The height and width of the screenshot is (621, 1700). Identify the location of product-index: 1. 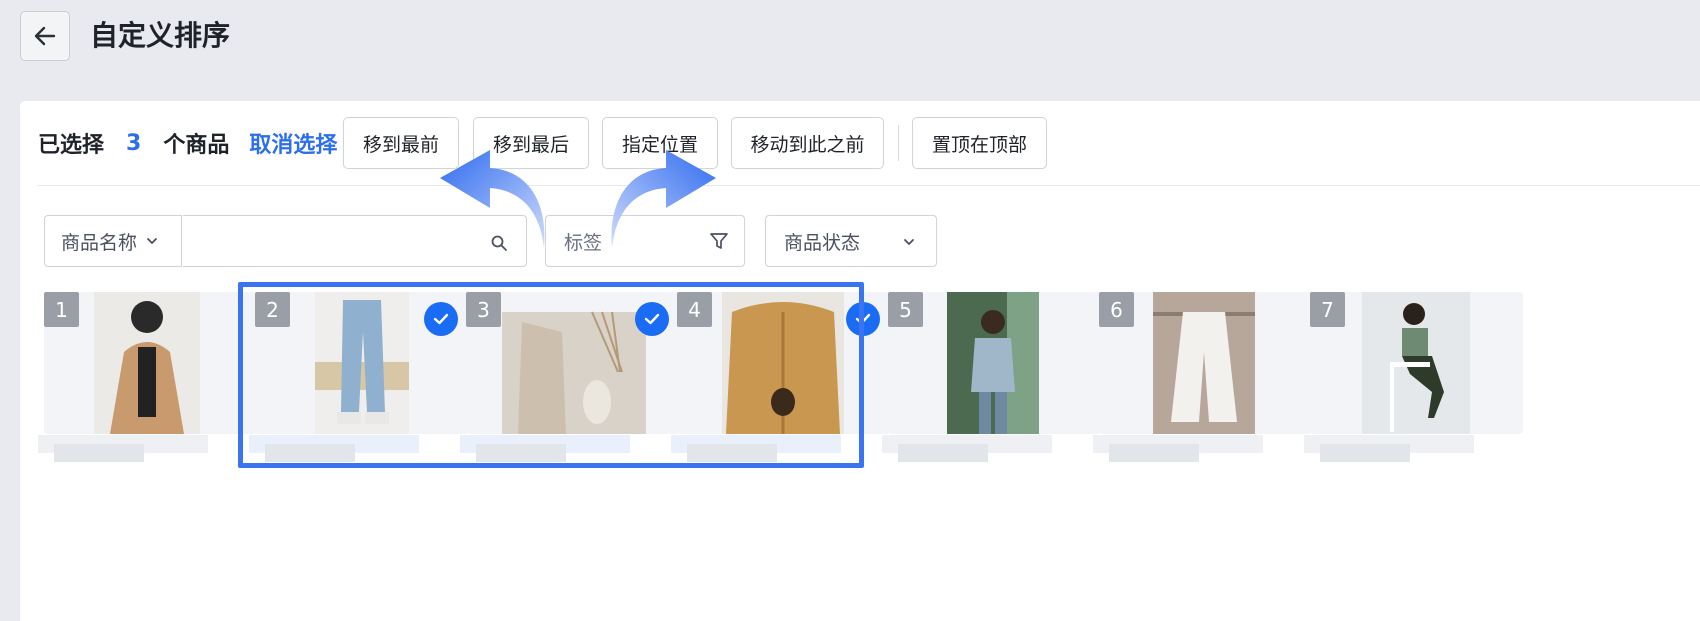
(61, 309).